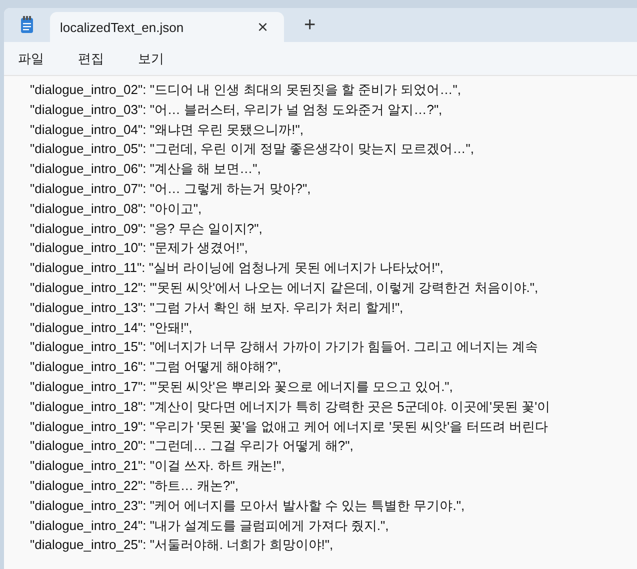 The image size is (637, 569). I want to click on text-line: "dialogue_intro_22": "하트… 캐논?",, so click(135, 485).